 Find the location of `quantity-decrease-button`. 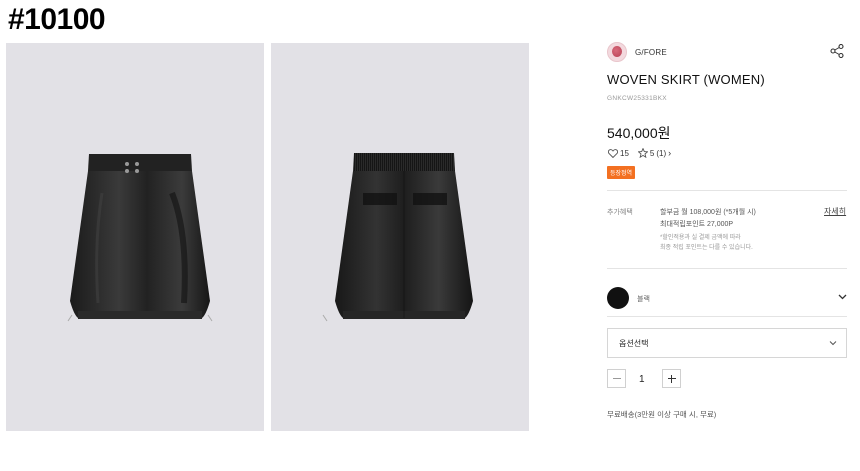

quantity-decrease-button is located at coordinates (616, 378).